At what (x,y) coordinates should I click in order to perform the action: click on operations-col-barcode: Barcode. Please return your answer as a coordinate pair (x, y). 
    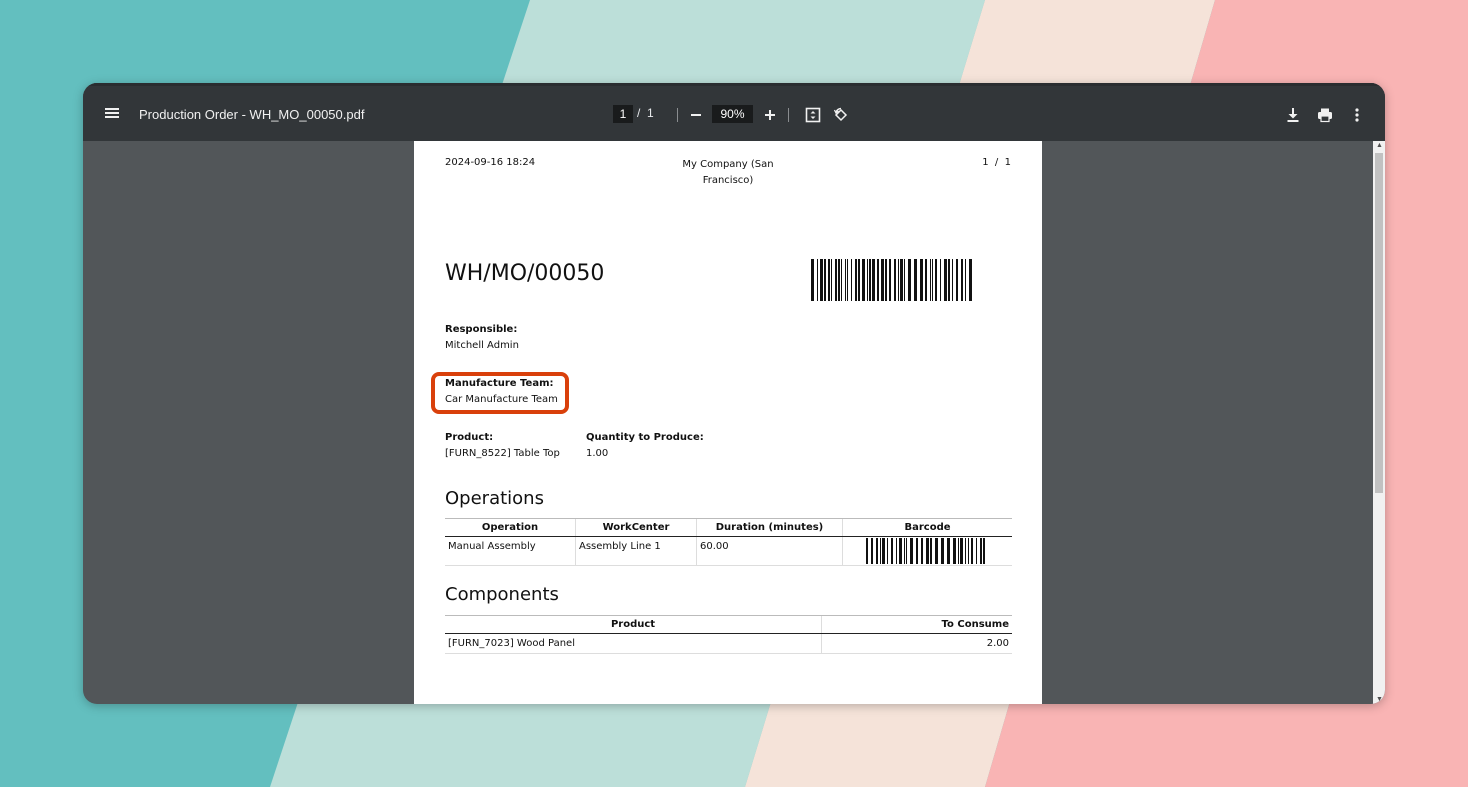
    Looking at the image, I should click on (927, 527).